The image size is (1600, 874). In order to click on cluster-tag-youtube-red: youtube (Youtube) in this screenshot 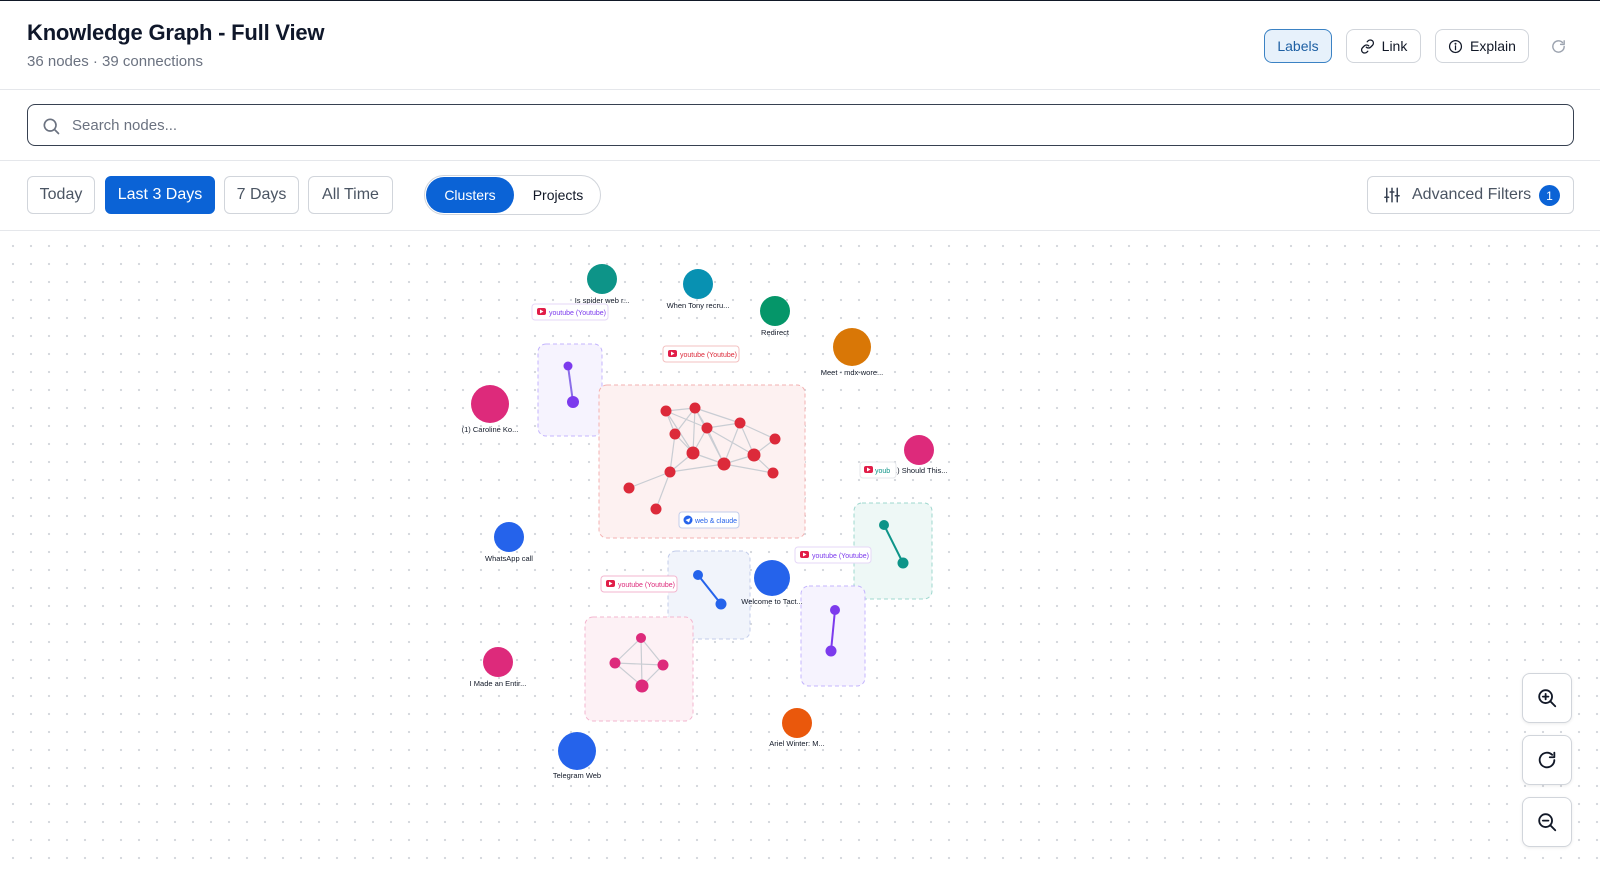, I will do `click(701, 354)`.